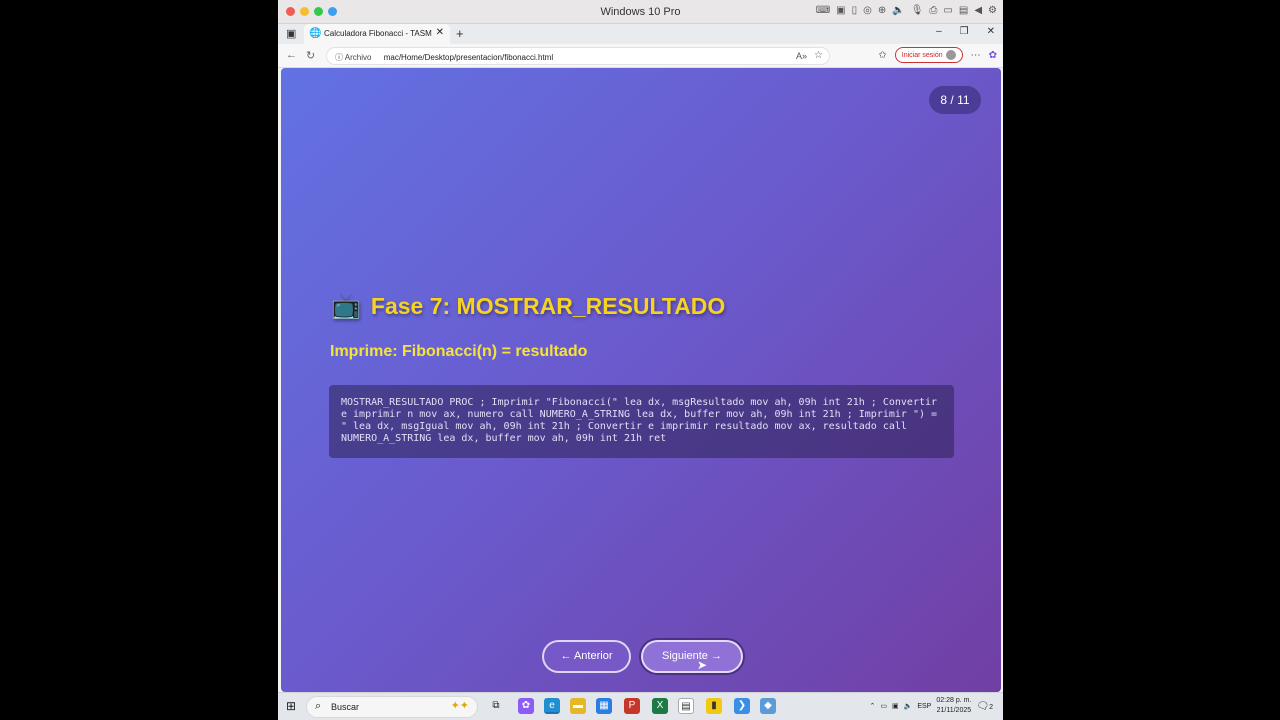  What do you see at coordinates (315, 33) in the screenshot?
I see `globe-icon: 🌐` at bounding box center [315, 33].